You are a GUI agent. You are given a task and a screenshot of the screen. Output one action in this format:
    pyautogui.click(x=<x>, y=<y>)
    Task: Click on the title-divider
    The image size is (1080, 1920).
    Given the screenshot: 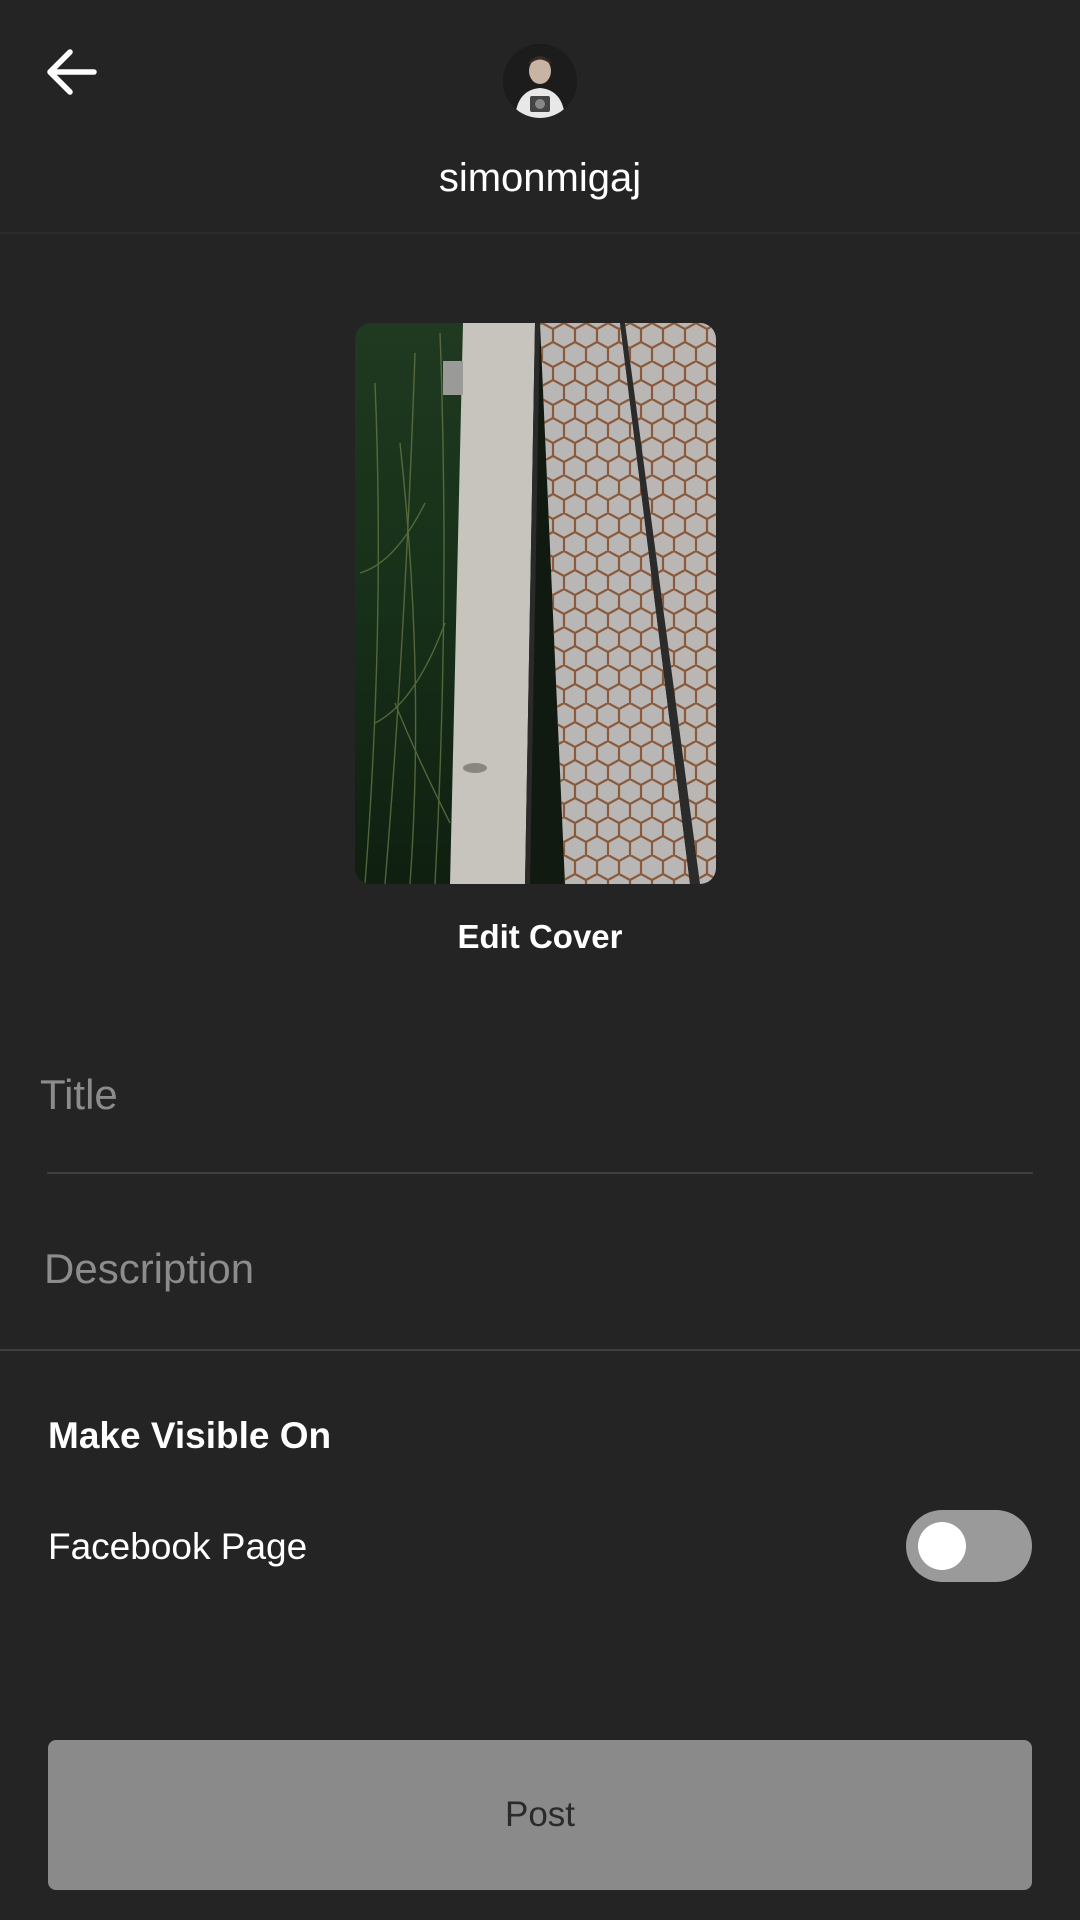 What is the action you would take?
    pyautogui.click(x=540, y=1173)
    